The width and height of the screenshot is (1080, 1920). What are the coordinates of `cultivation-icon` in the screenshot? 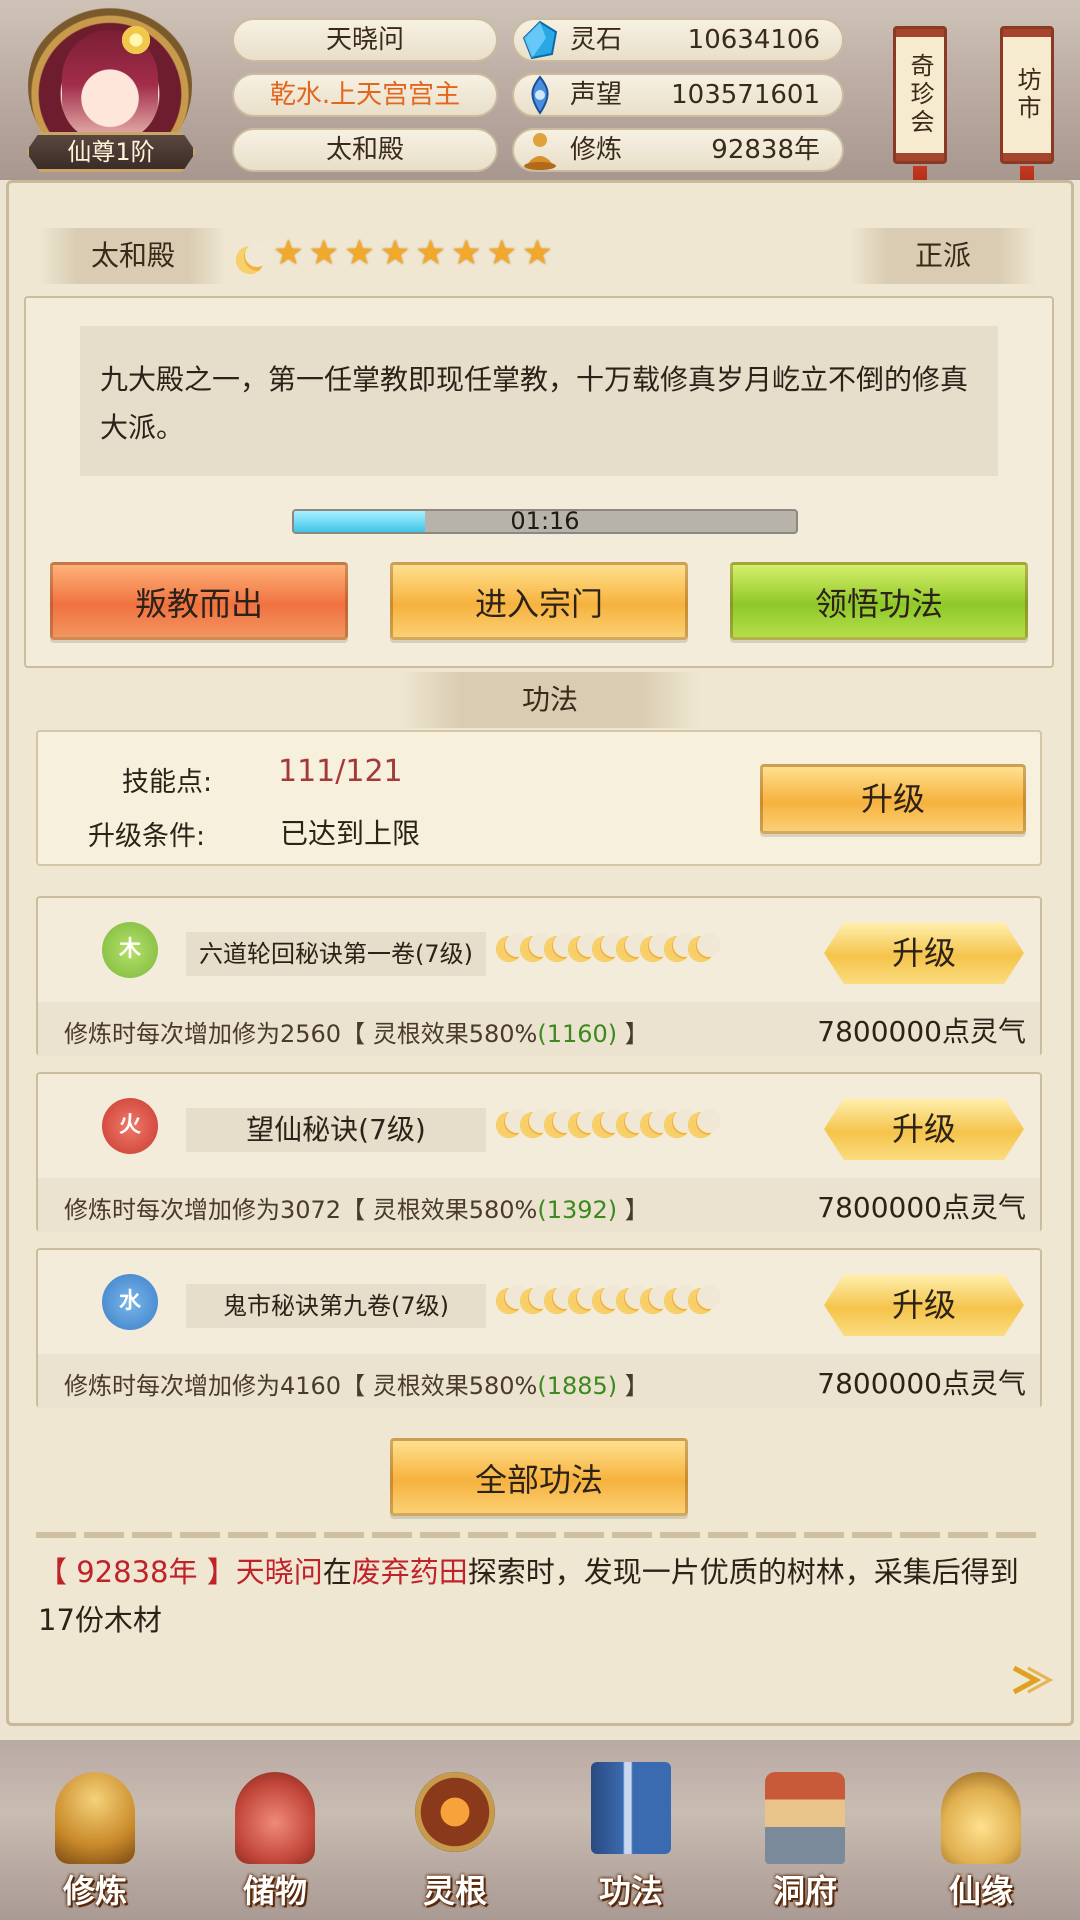 It's located at (540, 151).